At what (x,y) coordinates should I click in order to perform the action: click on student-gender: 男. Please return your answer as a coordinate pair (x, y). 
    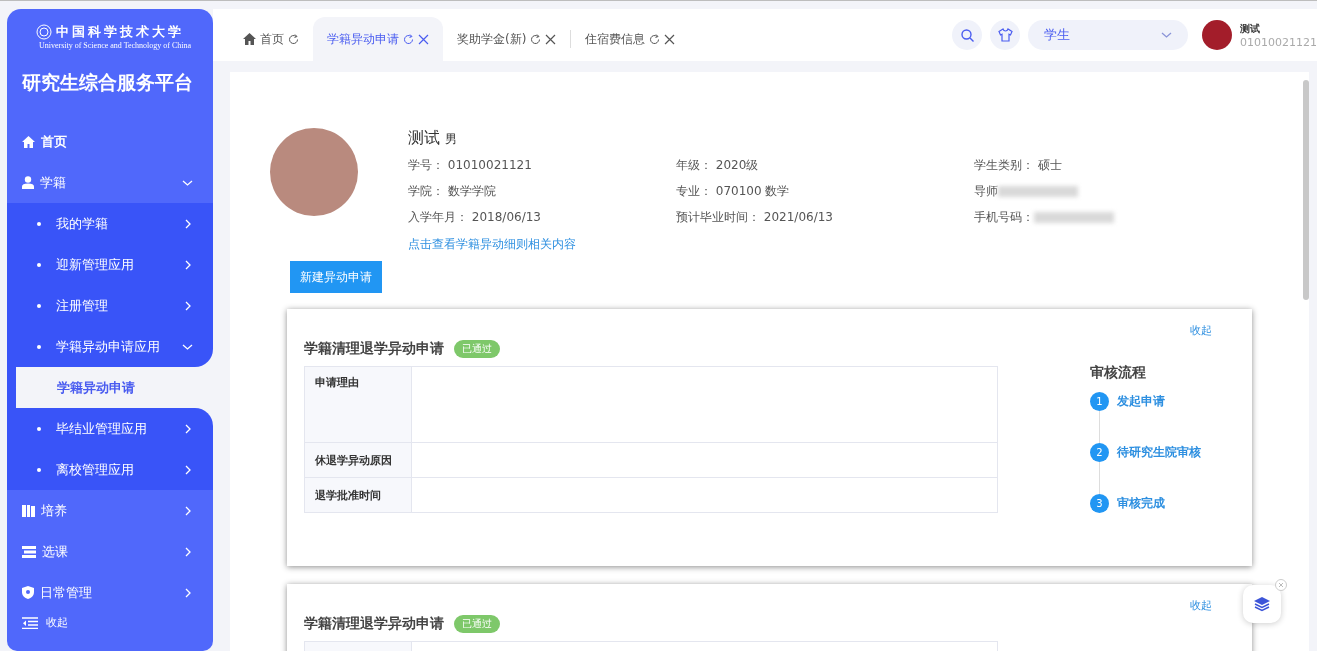
    Looking at the image, I should click on (451, 139).